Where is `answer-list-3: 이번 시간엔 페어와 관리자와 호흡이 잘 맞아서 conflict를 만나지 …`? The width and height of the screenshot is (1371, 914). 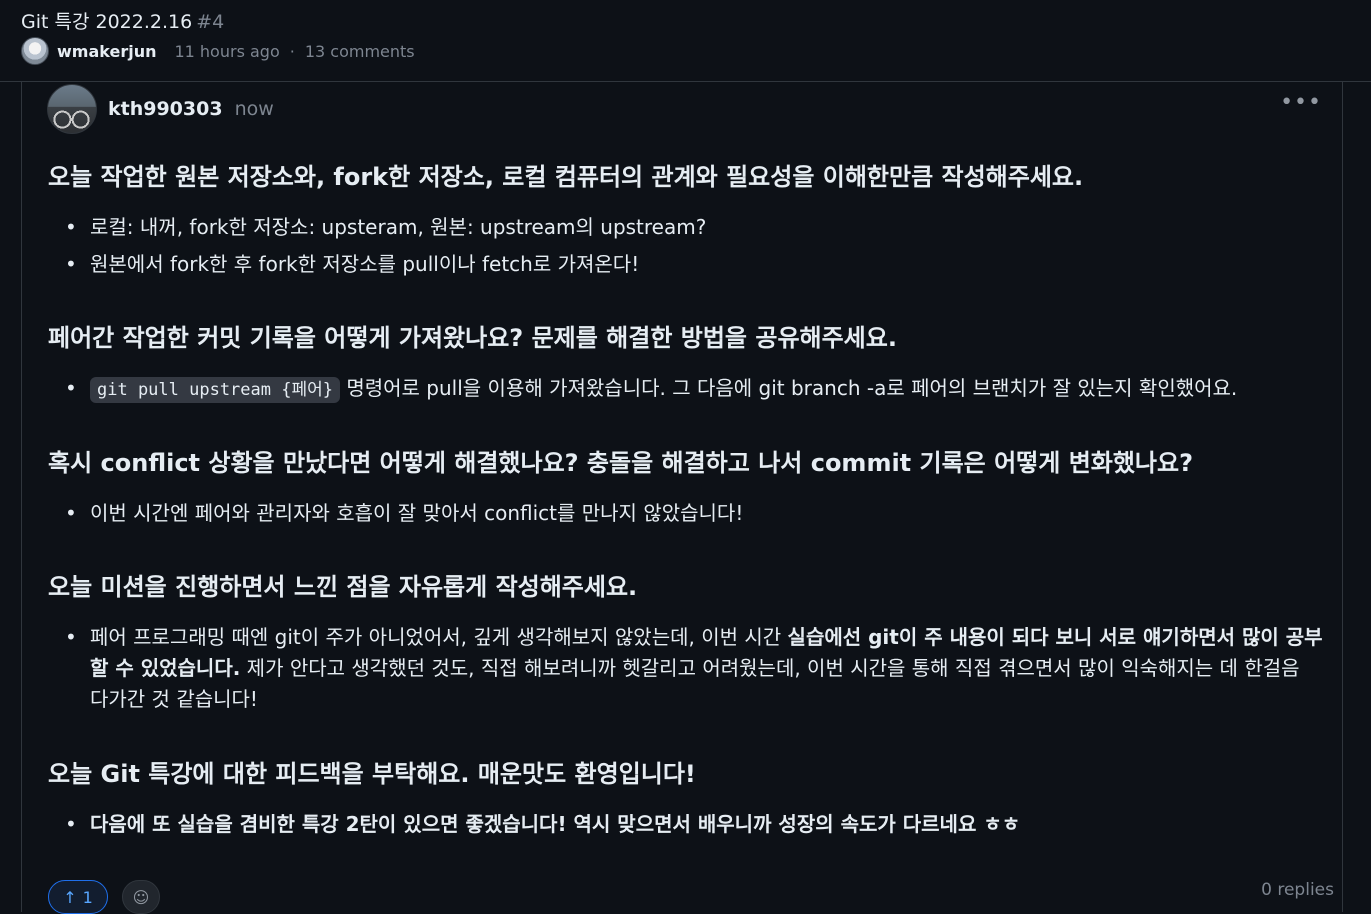 answer-list-3: 이번 시간엔 페어와 관리자와 호흡이 잘 맞아서 conflict를 만나지 … is located at coordinates (685, 516).